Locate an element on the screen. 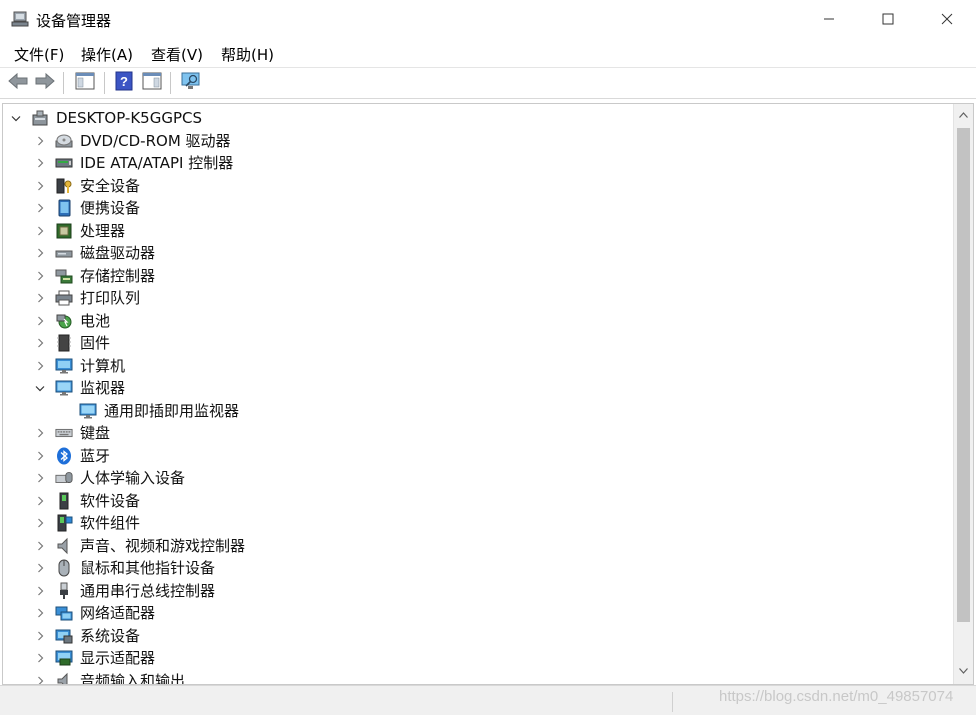  tree-item: 鼠标和其他指针设备 is located at coordinates (124, 568).